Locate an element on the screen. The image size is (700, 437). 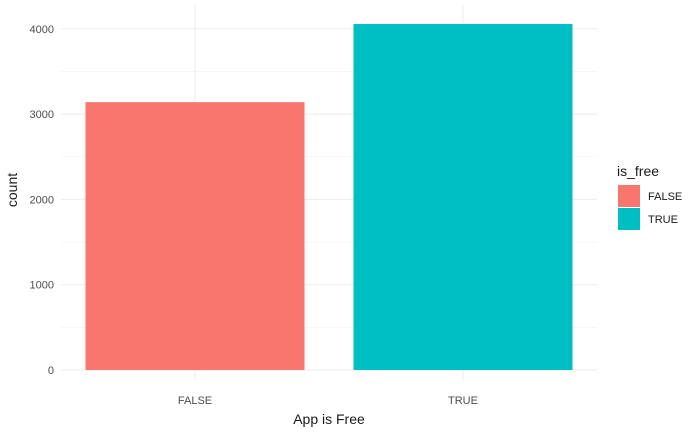
y-axis-ticks: 0 1000 2000 3000 4000 is located at coordinates (42, 200).